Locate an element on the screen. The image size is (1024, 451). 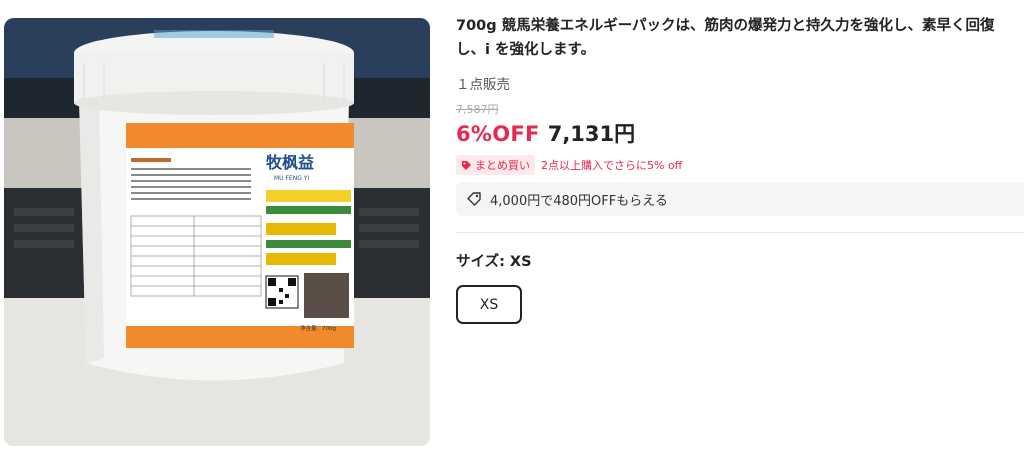
bundle-text: 2点以上購入でさらに5% off is located at coordinates (612, 165).